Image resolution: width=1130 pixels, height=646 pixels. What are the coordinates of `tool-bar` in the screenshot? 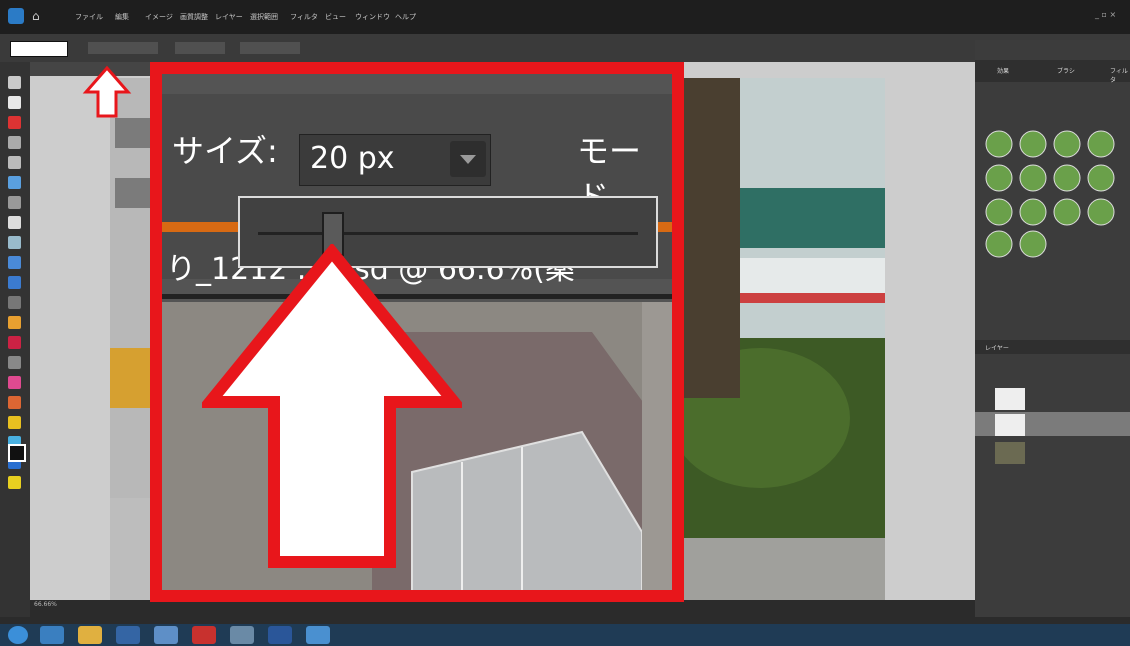 It's located at (15, 339).